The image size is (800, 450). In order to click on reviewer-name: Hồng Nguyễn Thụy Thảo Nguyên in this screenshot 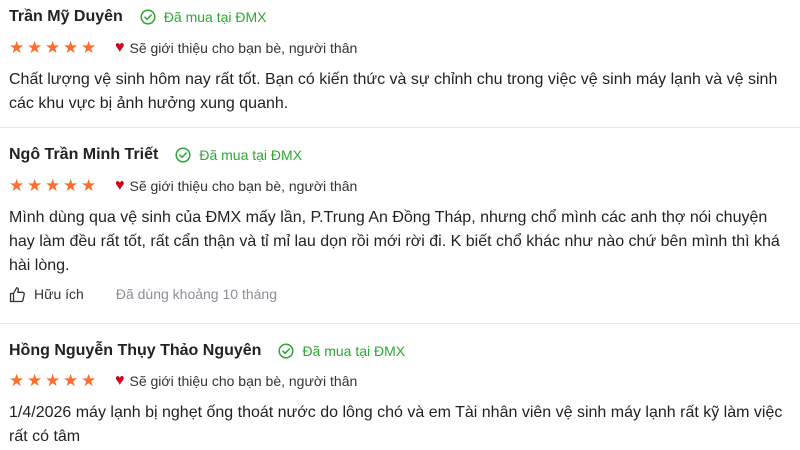, I will do `click(135, 350)`.